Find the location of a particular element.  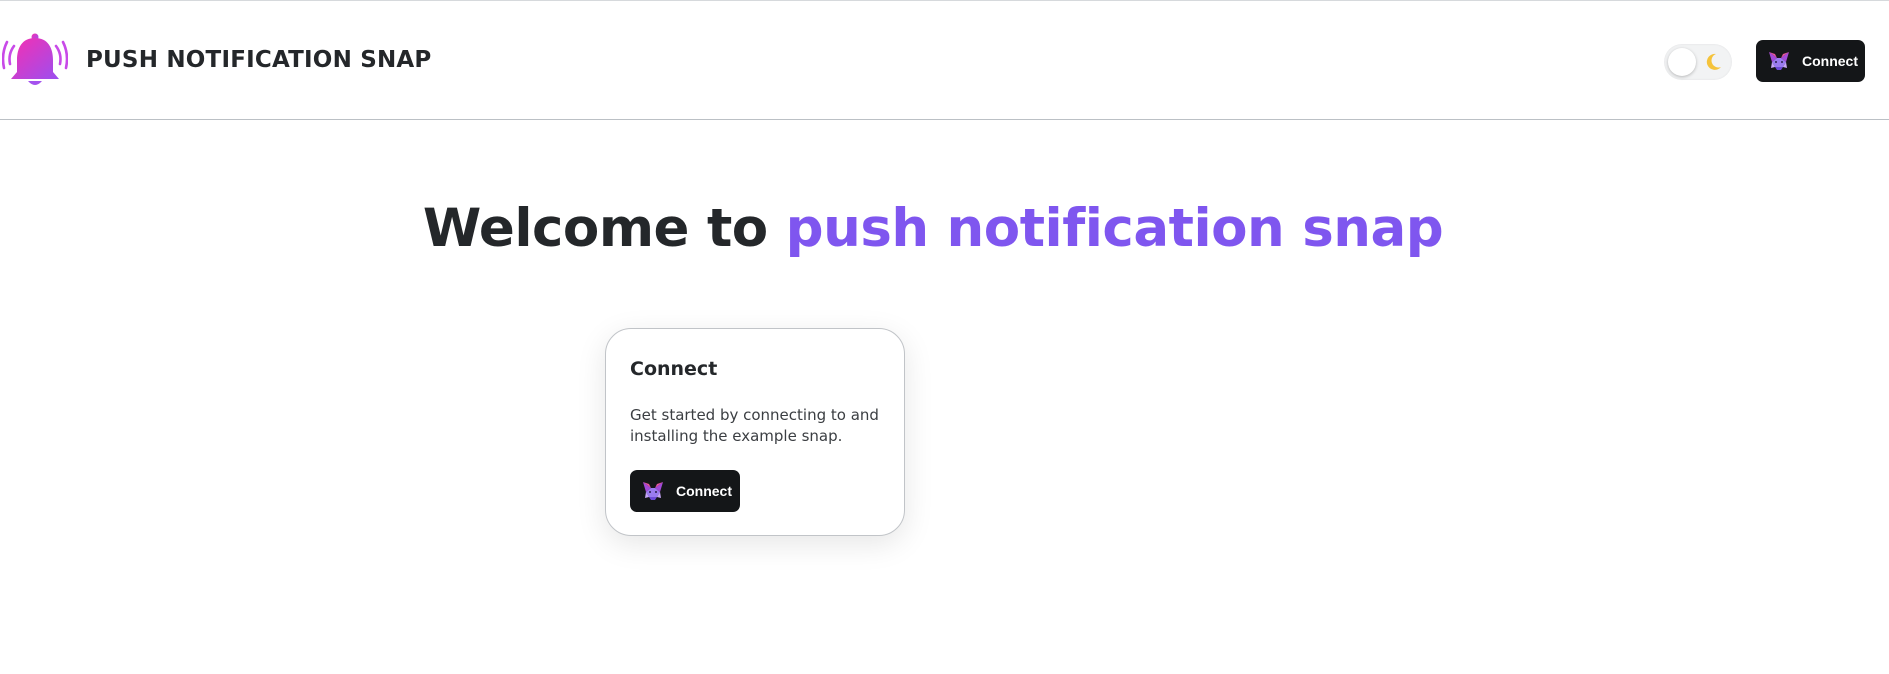

theme-toggle is located at coordinates (1698, 62).